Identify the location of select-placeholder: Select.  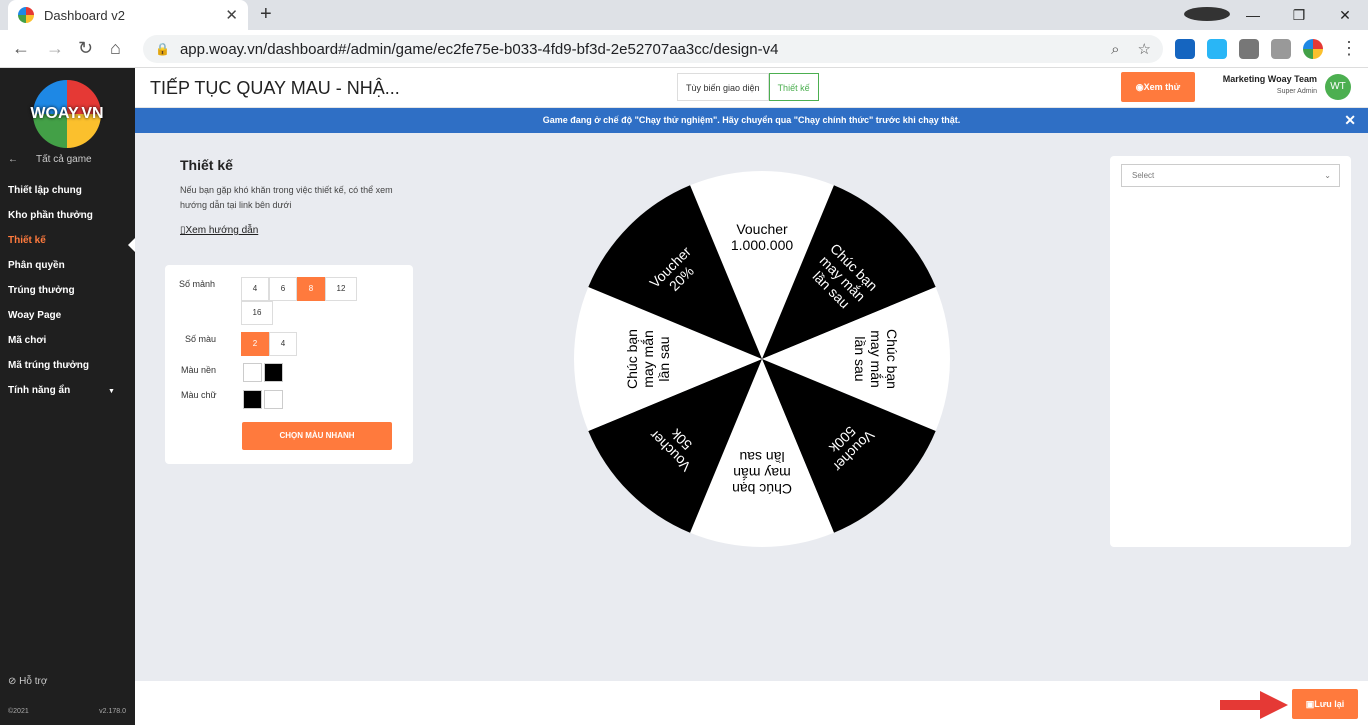
(1143, 175).